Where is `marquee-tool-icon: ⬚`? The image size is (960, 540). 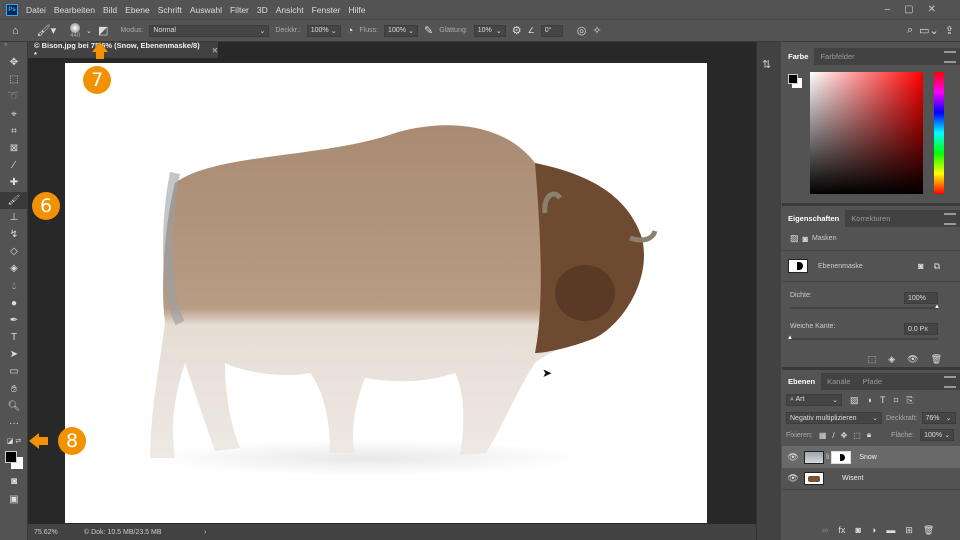
marquee-tool-icon: ⬚ is located at coordinates (14, 79).